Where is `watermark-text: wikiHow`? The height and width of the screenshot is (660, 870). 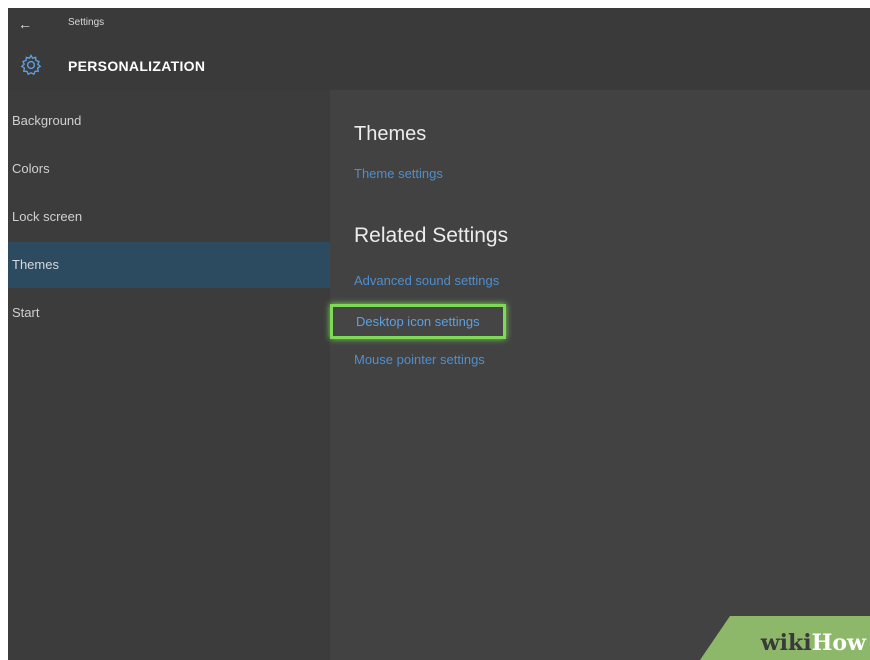 watermark-text: wikiHow is located at coordinates (813, 643).